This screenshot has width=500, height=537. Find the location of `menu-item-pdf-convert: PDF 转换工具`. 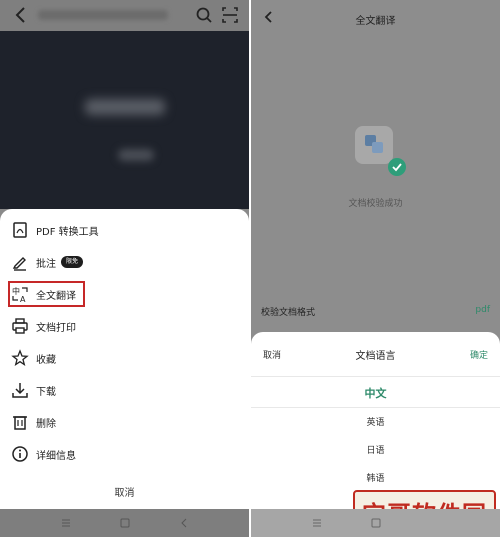

menu-item-pdf-convert: PDF 转换工具 is located at coordinates (124, 230).